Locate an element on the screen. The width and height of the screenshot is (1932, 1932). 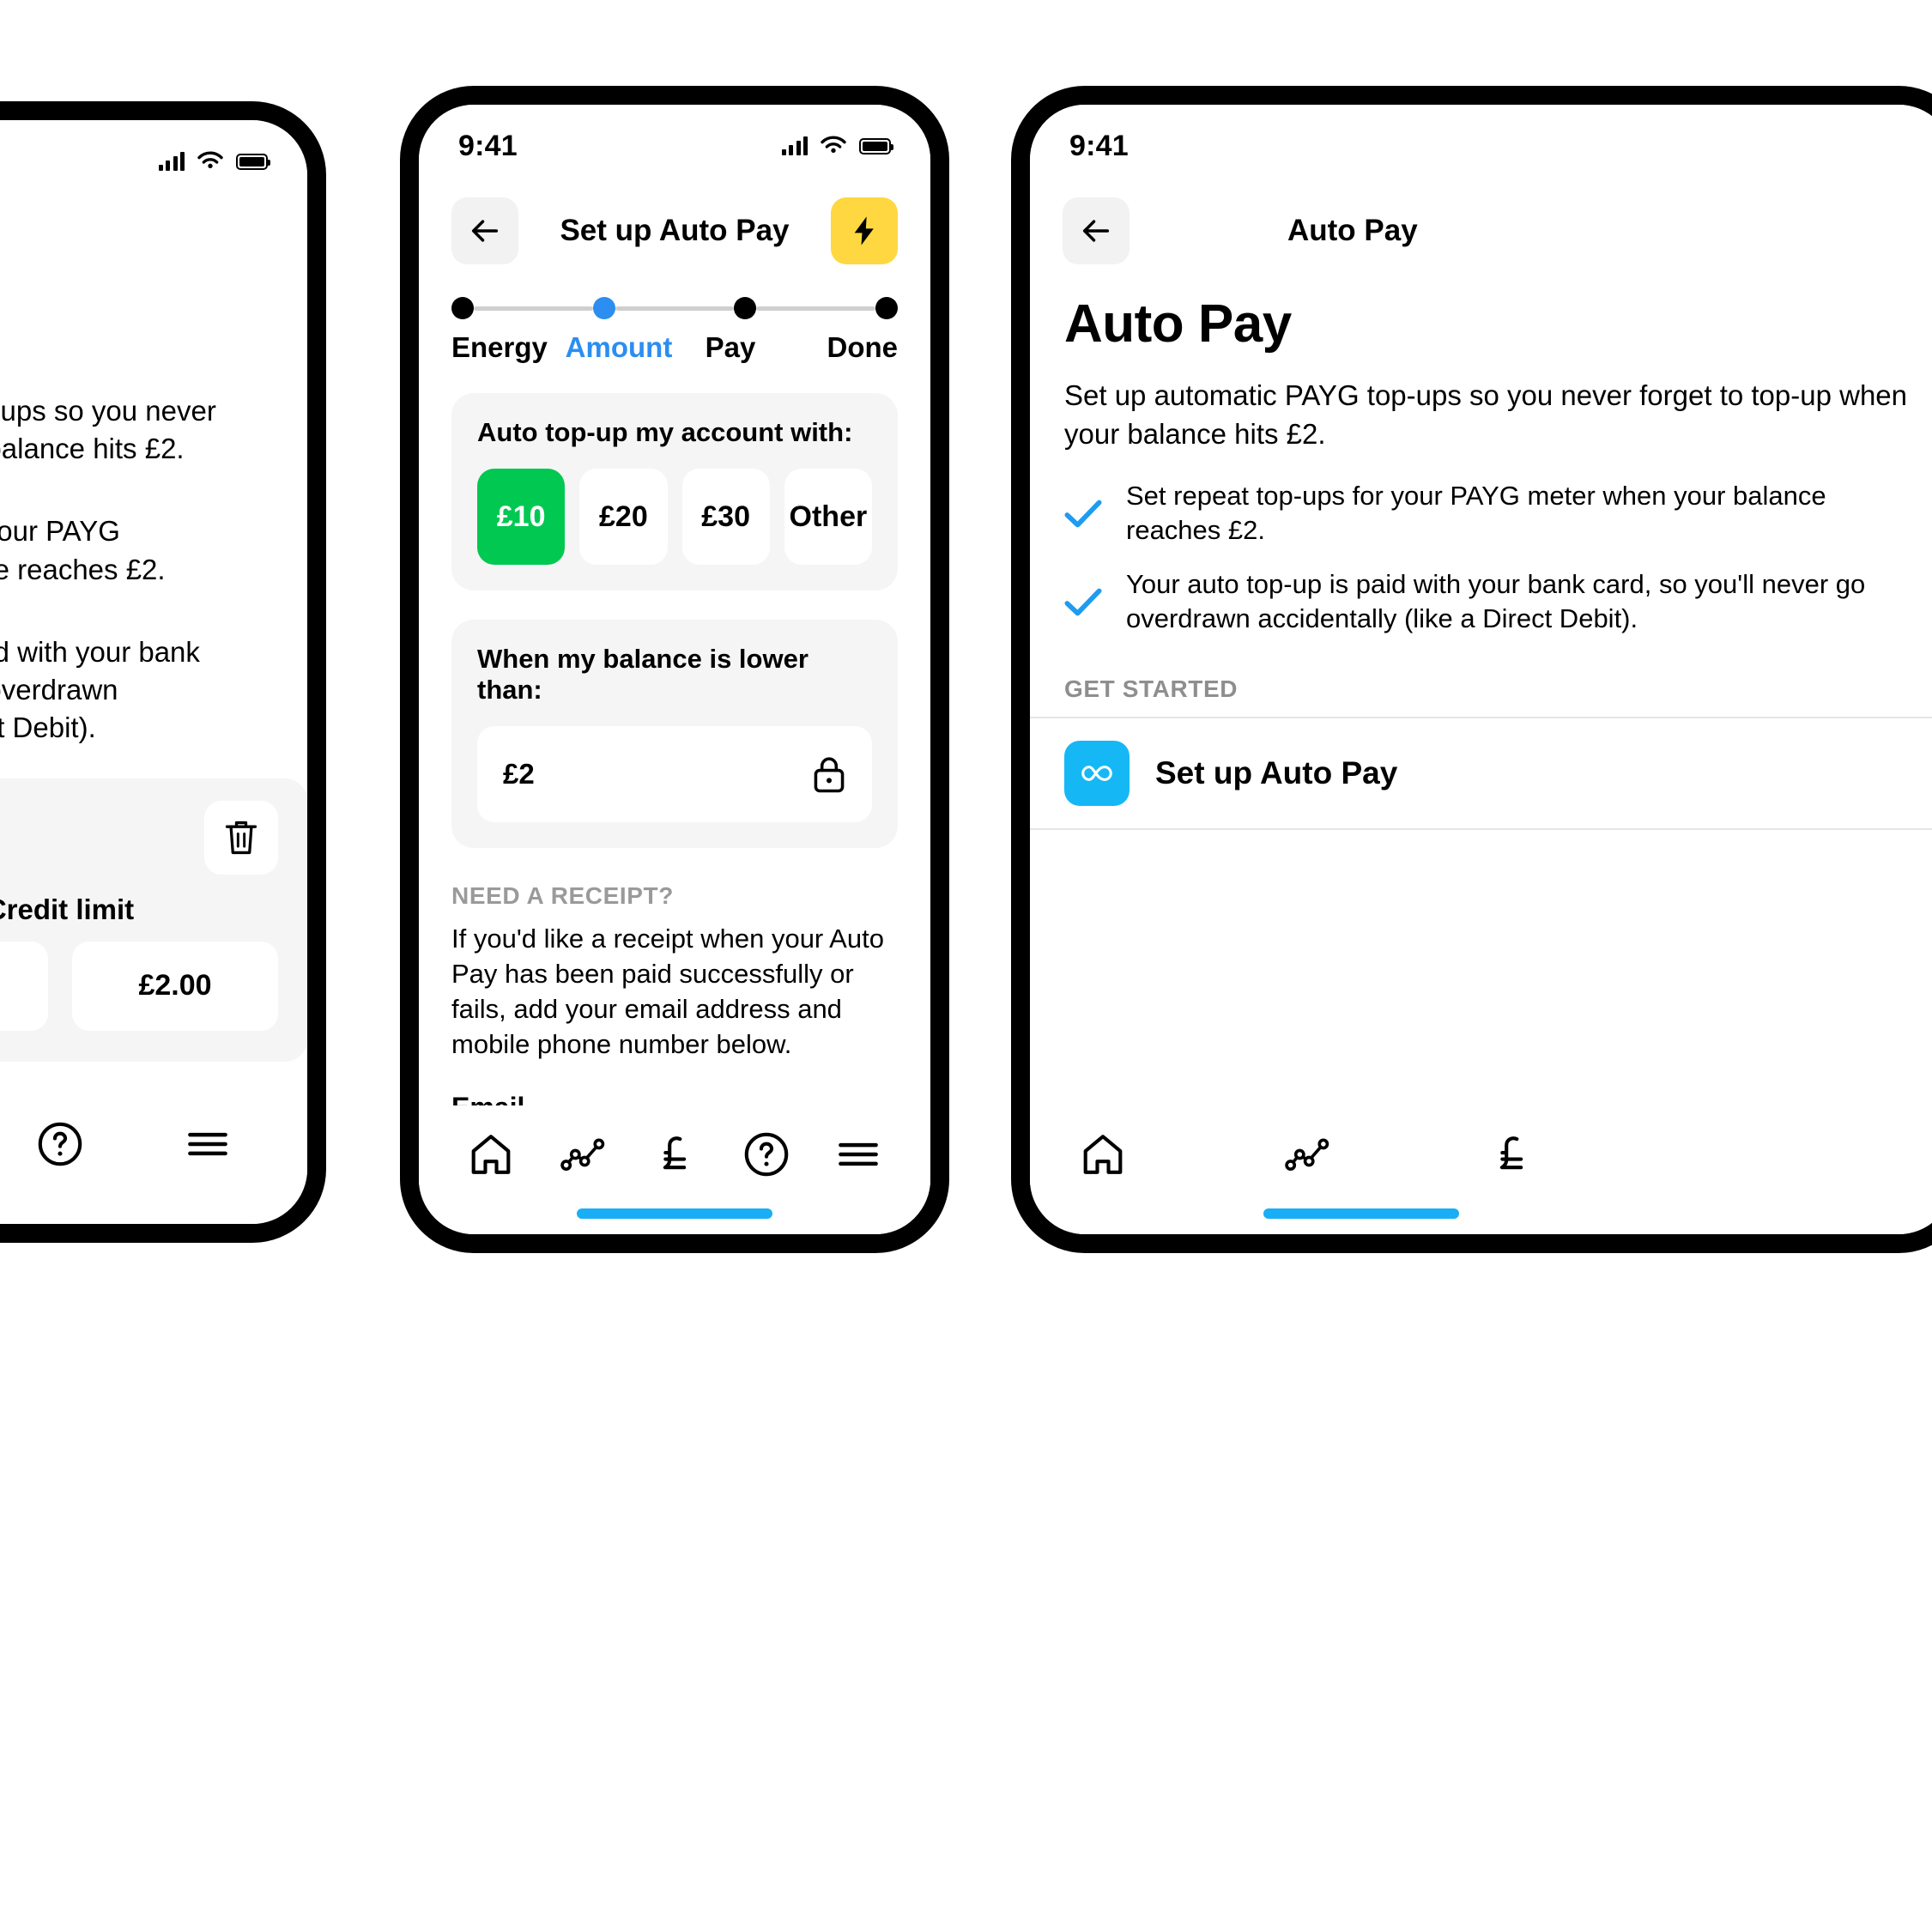
step-dot-done is located at coordinates (887, 308).